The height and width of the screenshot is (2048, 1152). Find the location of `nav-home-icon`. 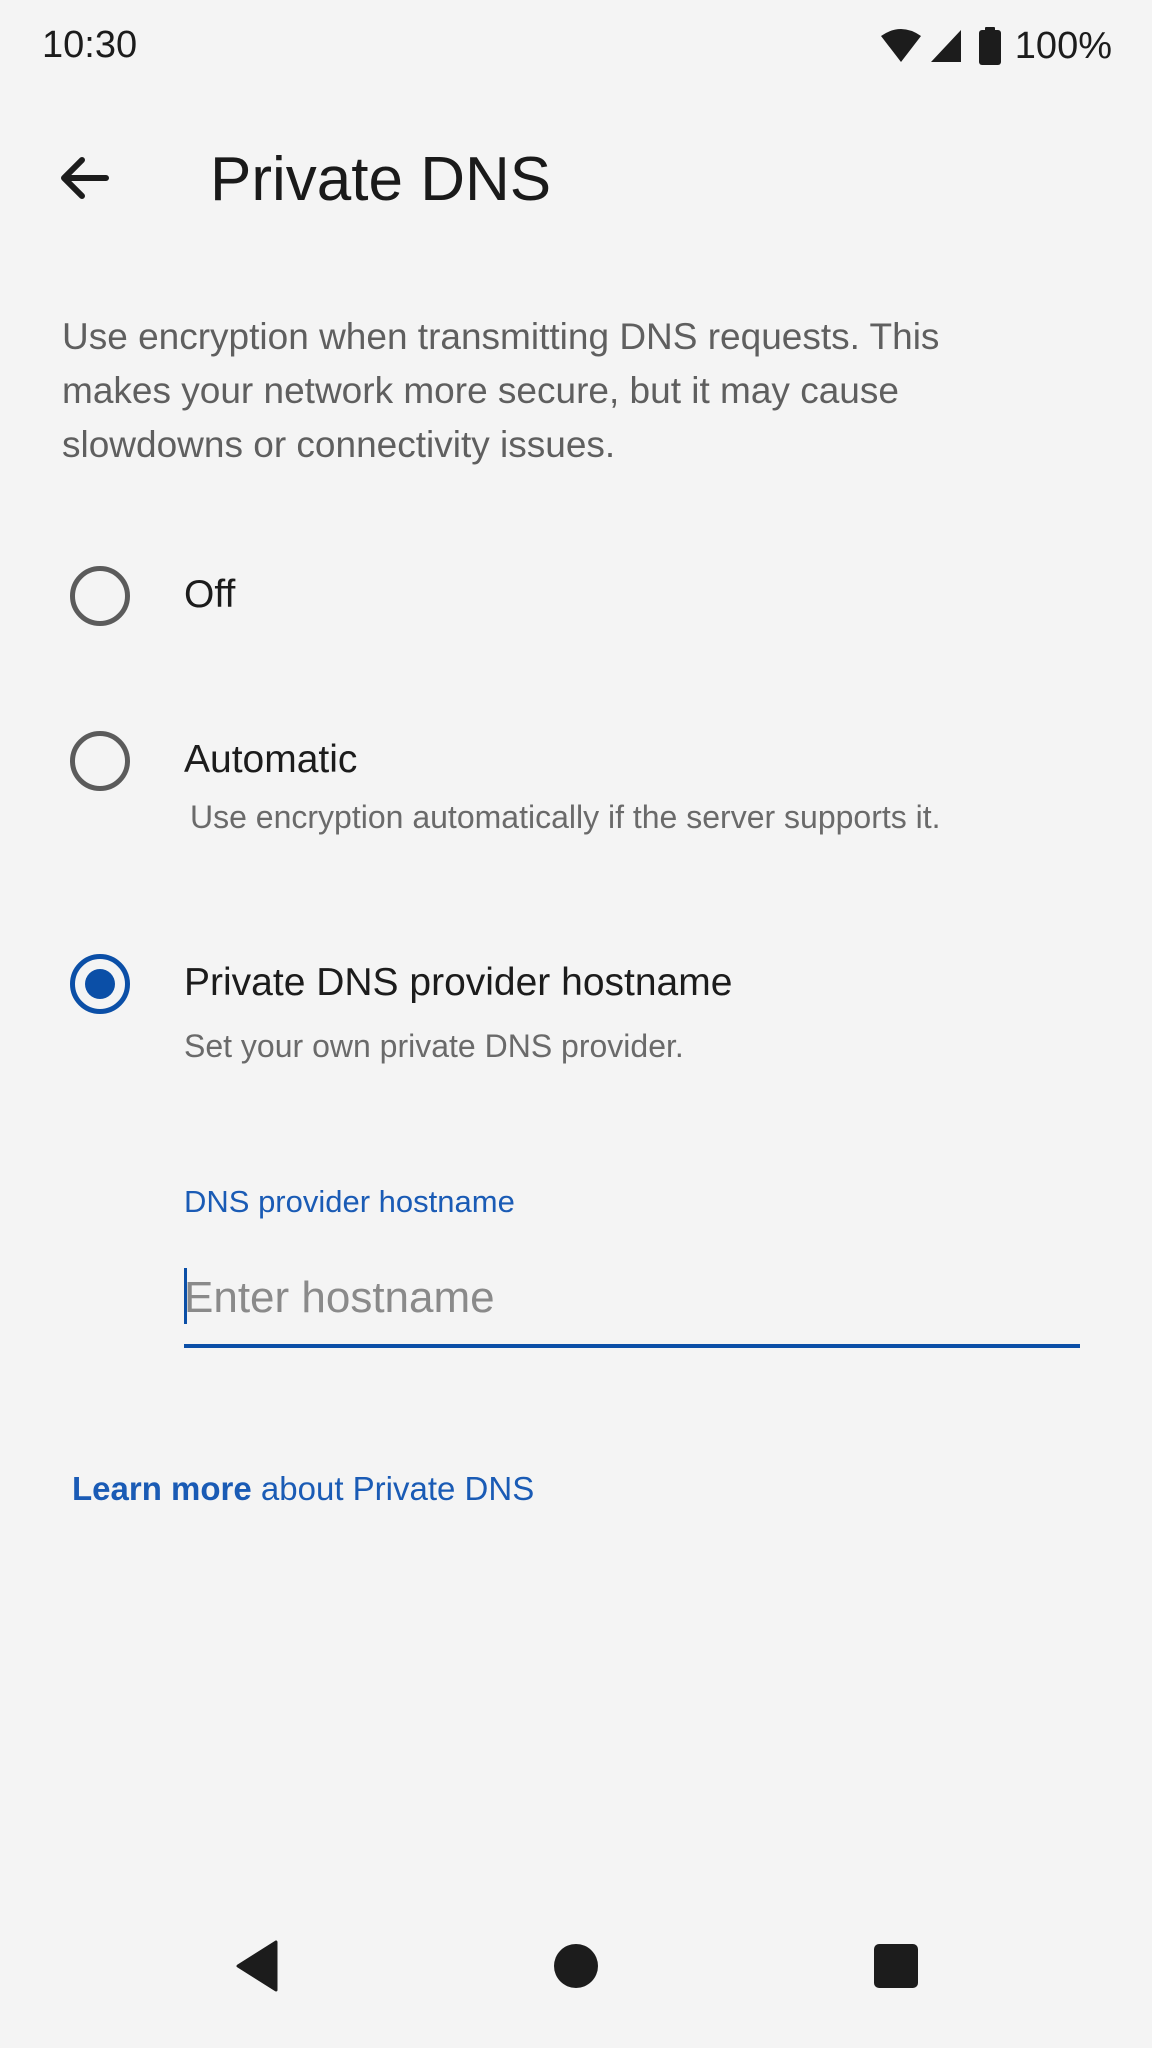

nav-home-icon is located at coordinates (576, 1968).